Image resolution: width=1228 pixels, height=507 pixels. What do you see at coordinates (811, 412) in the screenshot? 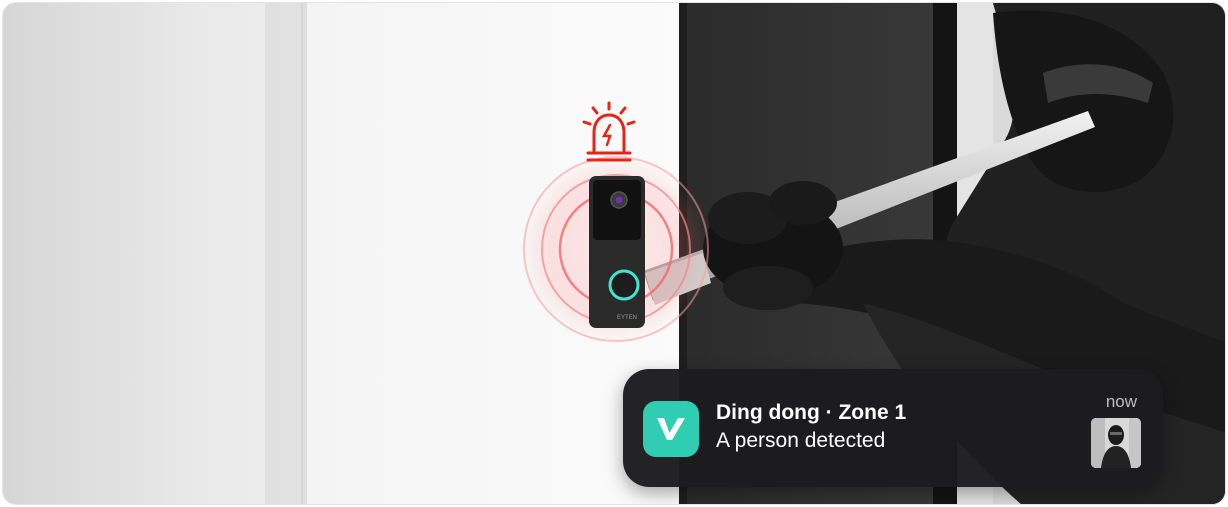
I see `notification-title: Ding dong · Zone 1` at bounding box center [811, 412].